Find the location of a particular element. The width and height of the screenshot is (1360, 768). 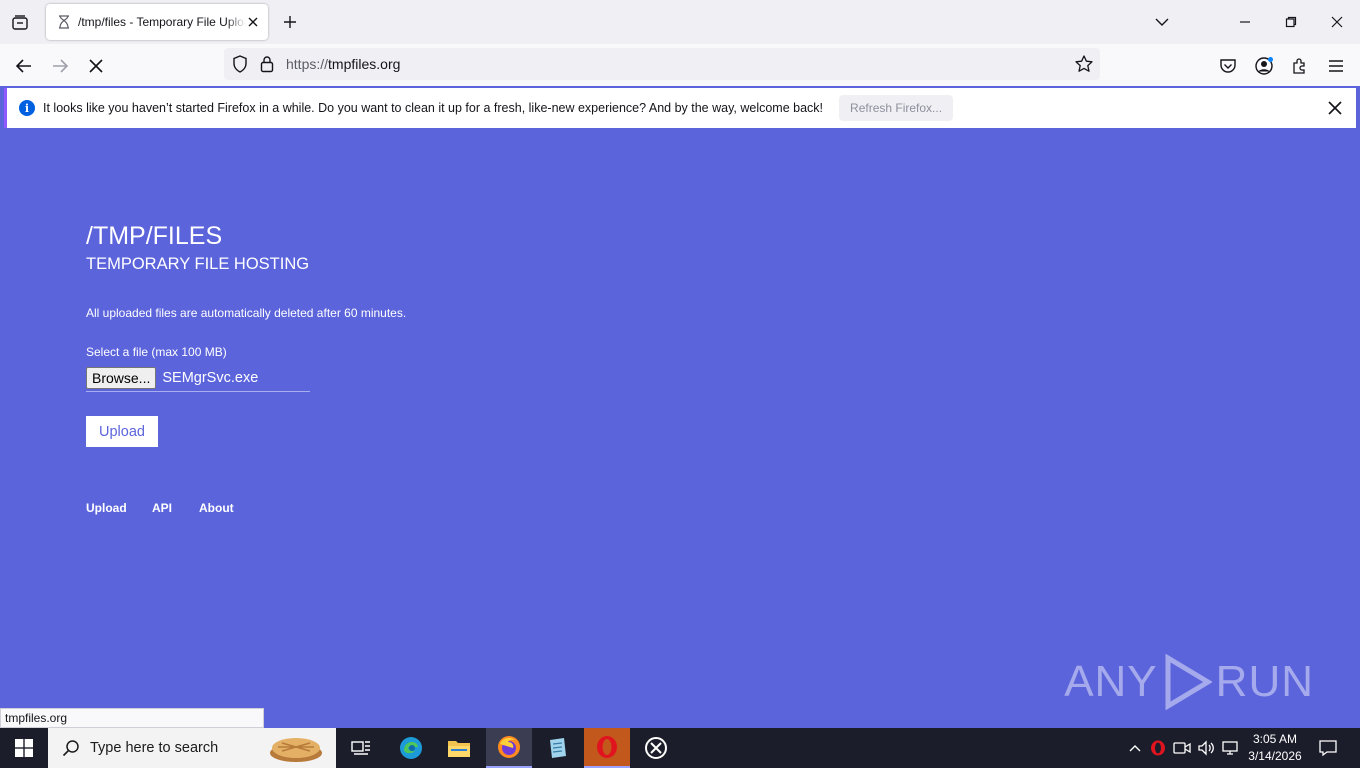

volume-icon is located at coordinates (1206, 748).